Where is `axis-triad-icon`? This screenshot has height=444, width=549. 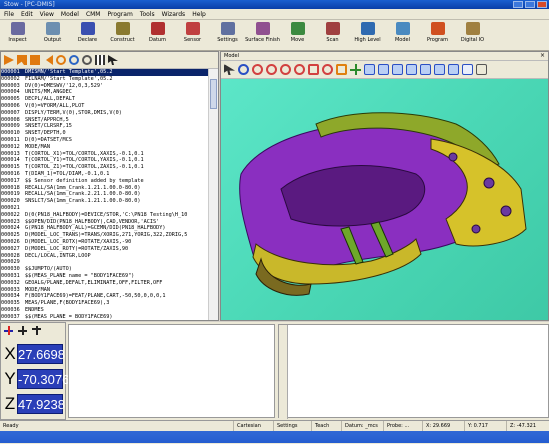
axis-triad-icon is located at coordinates (36, 330).